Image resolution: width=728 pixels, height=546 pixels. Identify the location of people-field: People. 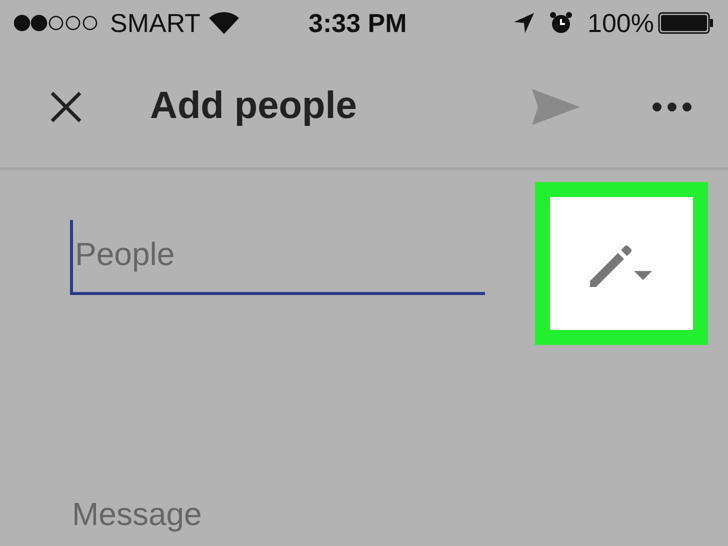
(277, 257).